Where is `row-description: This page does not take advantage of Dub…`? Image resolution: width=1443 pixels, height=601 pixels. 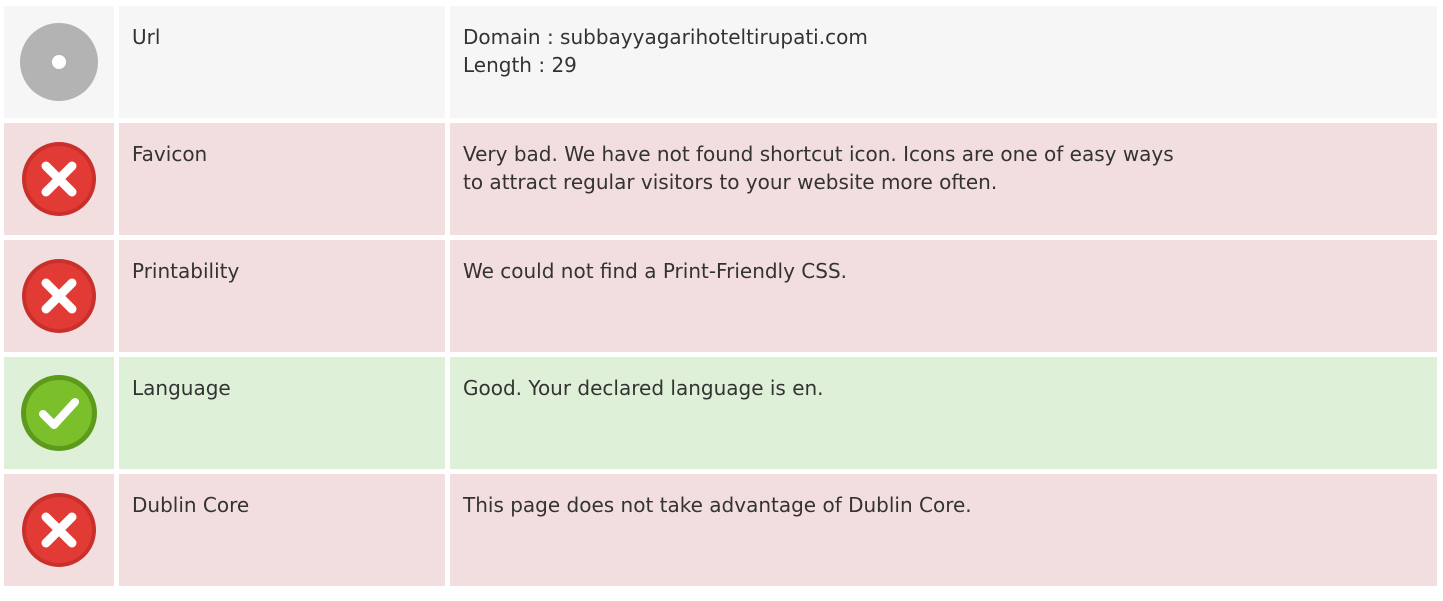 row-description: This page does not take advantage of Dub… is located at coordinates (943, 530).